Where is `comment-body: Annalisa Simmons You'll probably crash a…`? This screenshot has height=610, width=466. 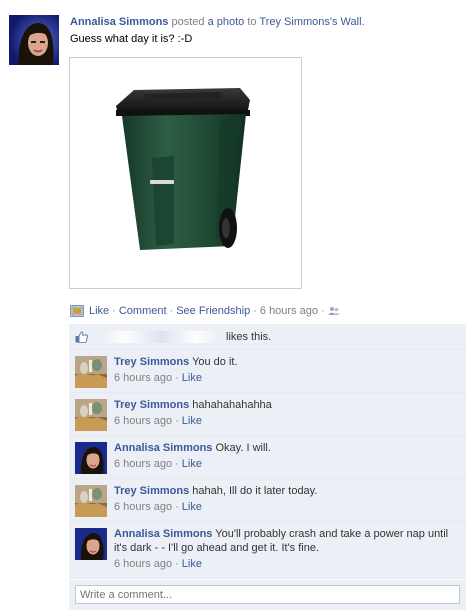
comment-body: Annalisa Simmons You'll probably crash a… is located at coordinates (284, 550).